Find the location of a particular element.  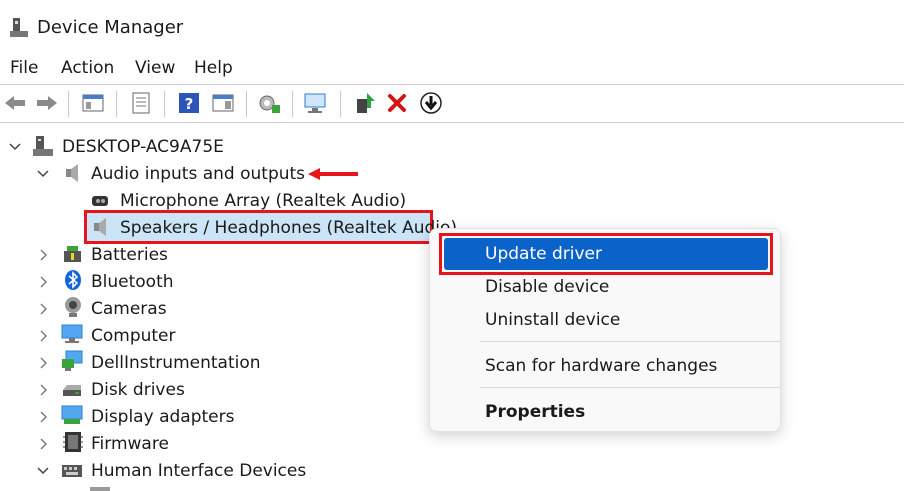

forward-arrow-icon is located at coordinates (47, 103).